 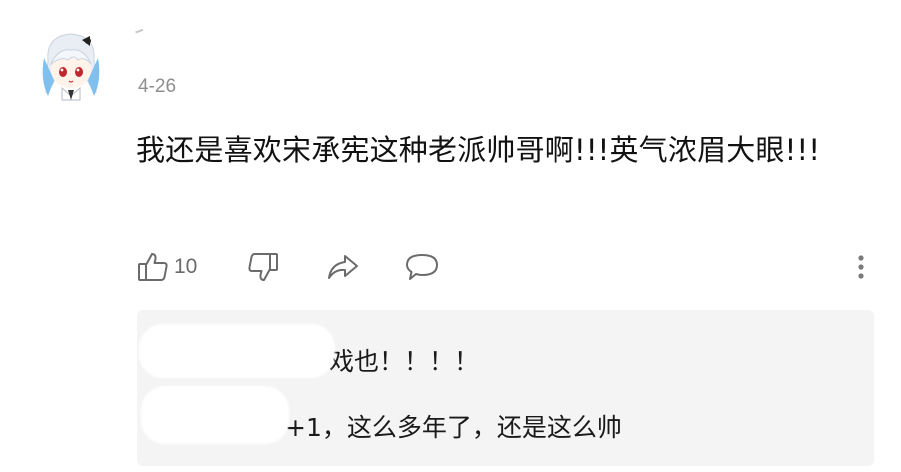 I want to click on reply-item: 戏也！！！！, so click(x=404, y=360).